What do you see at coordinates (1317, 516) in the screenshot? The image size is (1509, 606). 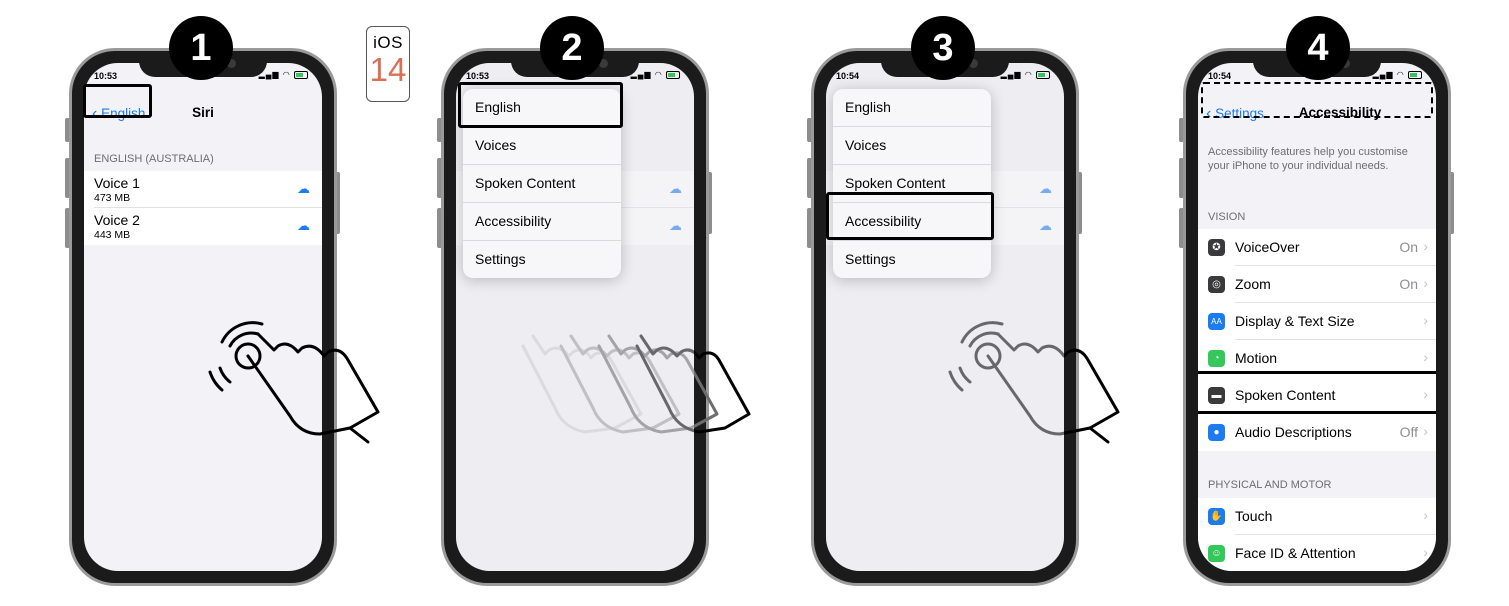 I see `row-touch: ✋ Touch ›` at bounding box center [1317, 516].